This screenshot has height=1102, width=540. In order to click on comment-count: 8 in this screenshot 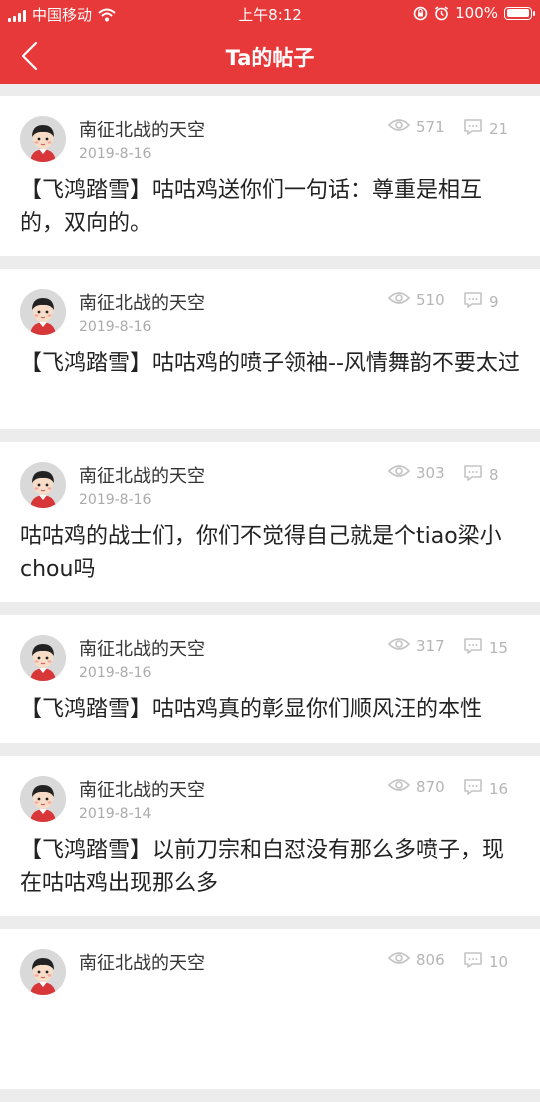, I will do `click(481, 475)`.